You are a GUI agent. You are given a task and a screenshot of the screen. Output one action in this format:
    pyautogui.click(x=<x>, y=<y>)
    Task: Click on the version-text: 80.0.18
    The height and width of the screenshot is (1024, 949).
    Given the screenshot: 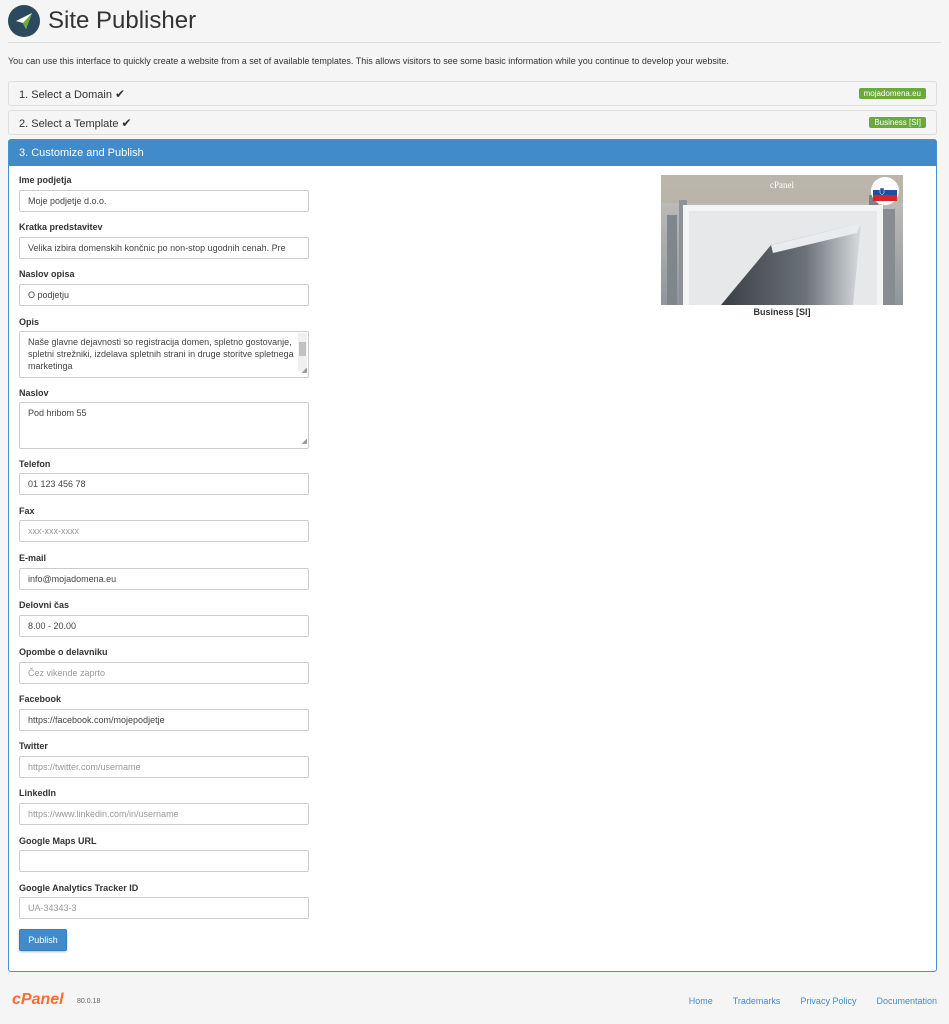 What is the action you would take?
    pyautogui.click(x=89, y=1001)
    